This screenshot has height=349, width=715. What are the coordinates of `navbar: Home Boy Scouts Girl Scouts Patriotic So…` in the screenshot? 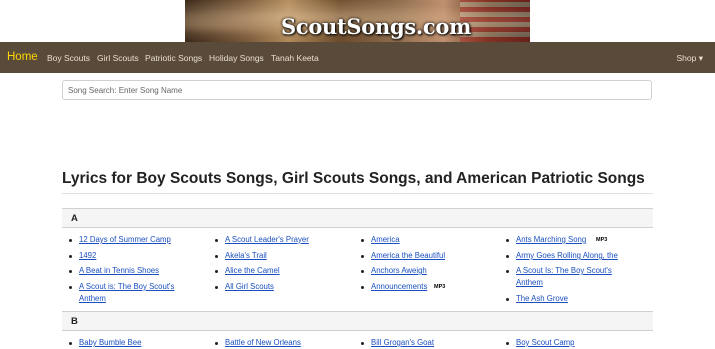 It's located at (357, 57).